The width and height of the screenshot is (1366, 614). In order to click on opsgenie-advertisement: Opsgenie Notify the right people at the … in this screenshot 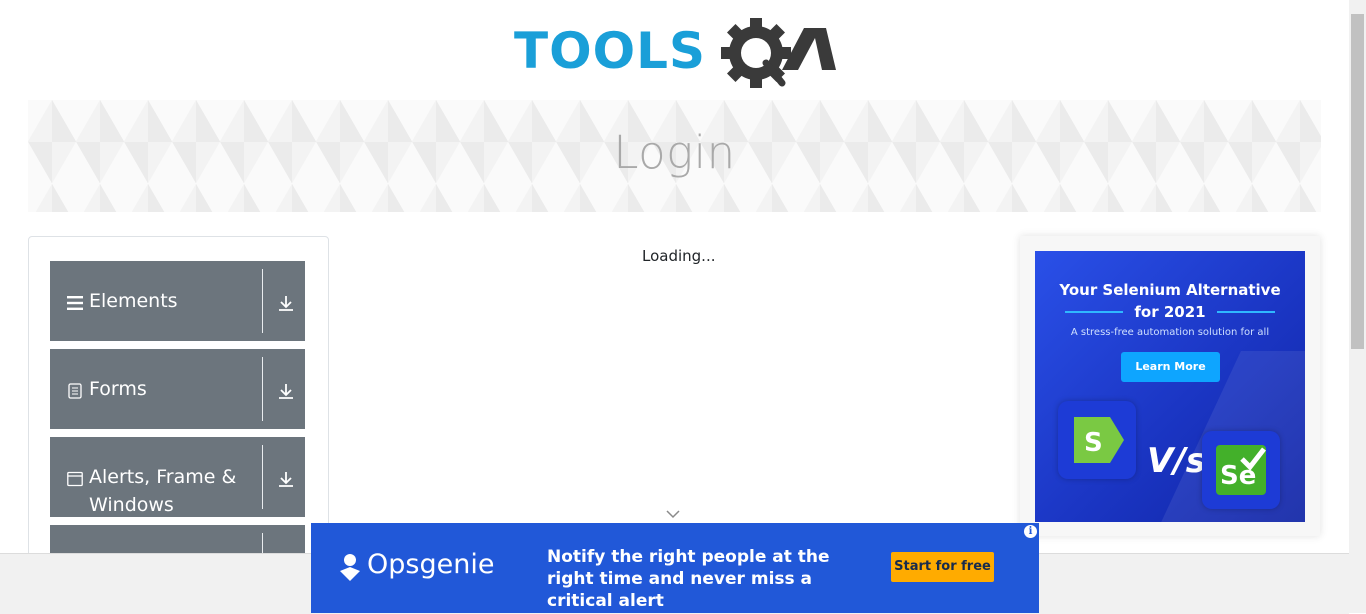, I will do `click(675, 568)`.